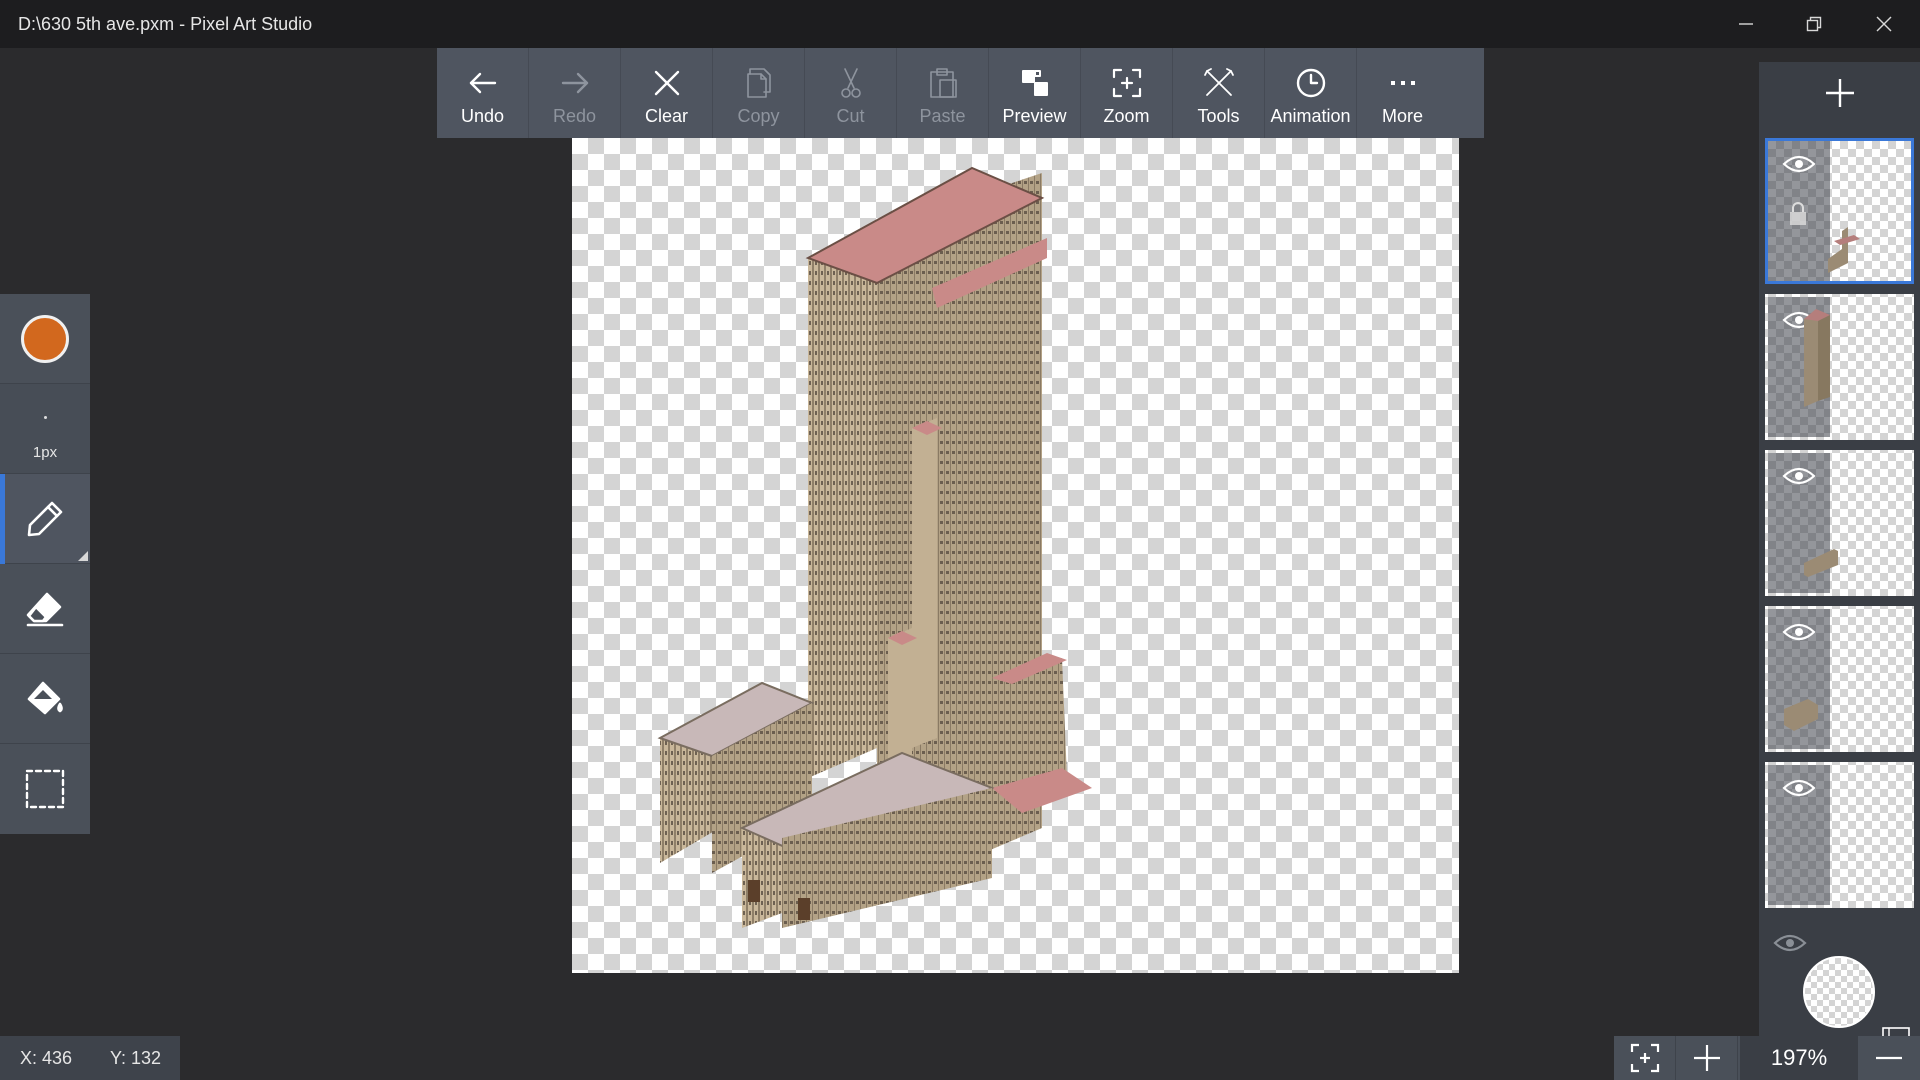 This screenshot has width=1920, height=1080. What do you see at coordinates (482, 83) in the screenshot?
I see `arrow-left-icon` at bounding box center [482, 83].